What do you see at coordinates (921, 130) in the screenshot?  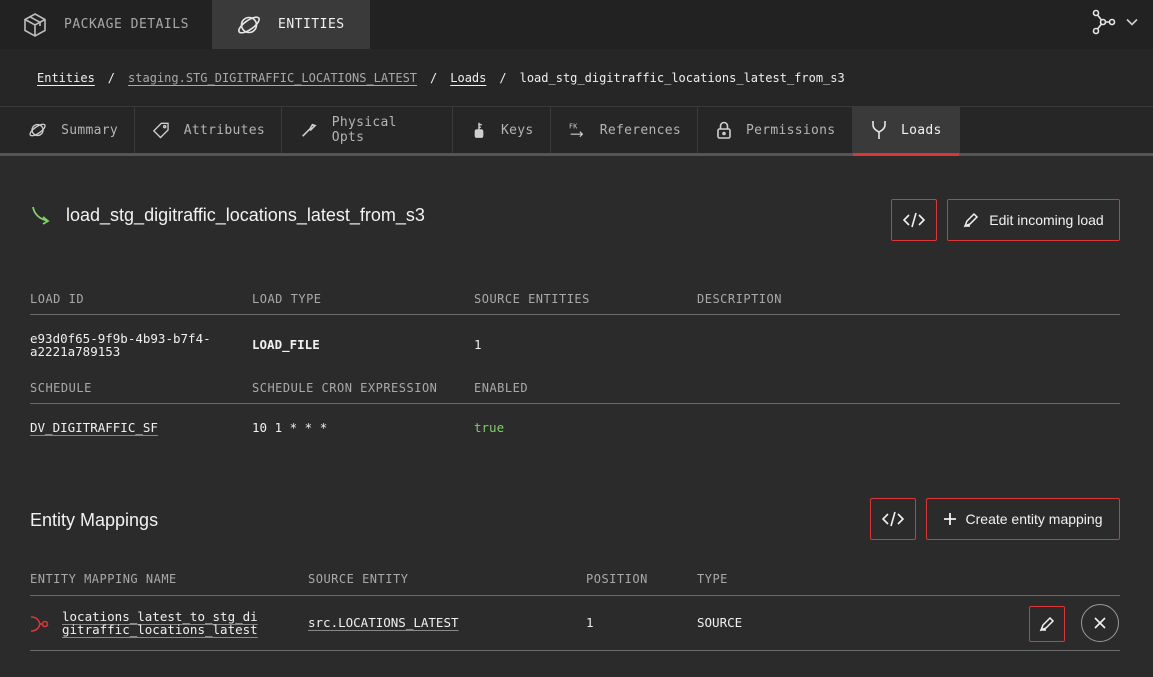 I see `tab-loads-label: Loads` at bounding box center [921, 130].